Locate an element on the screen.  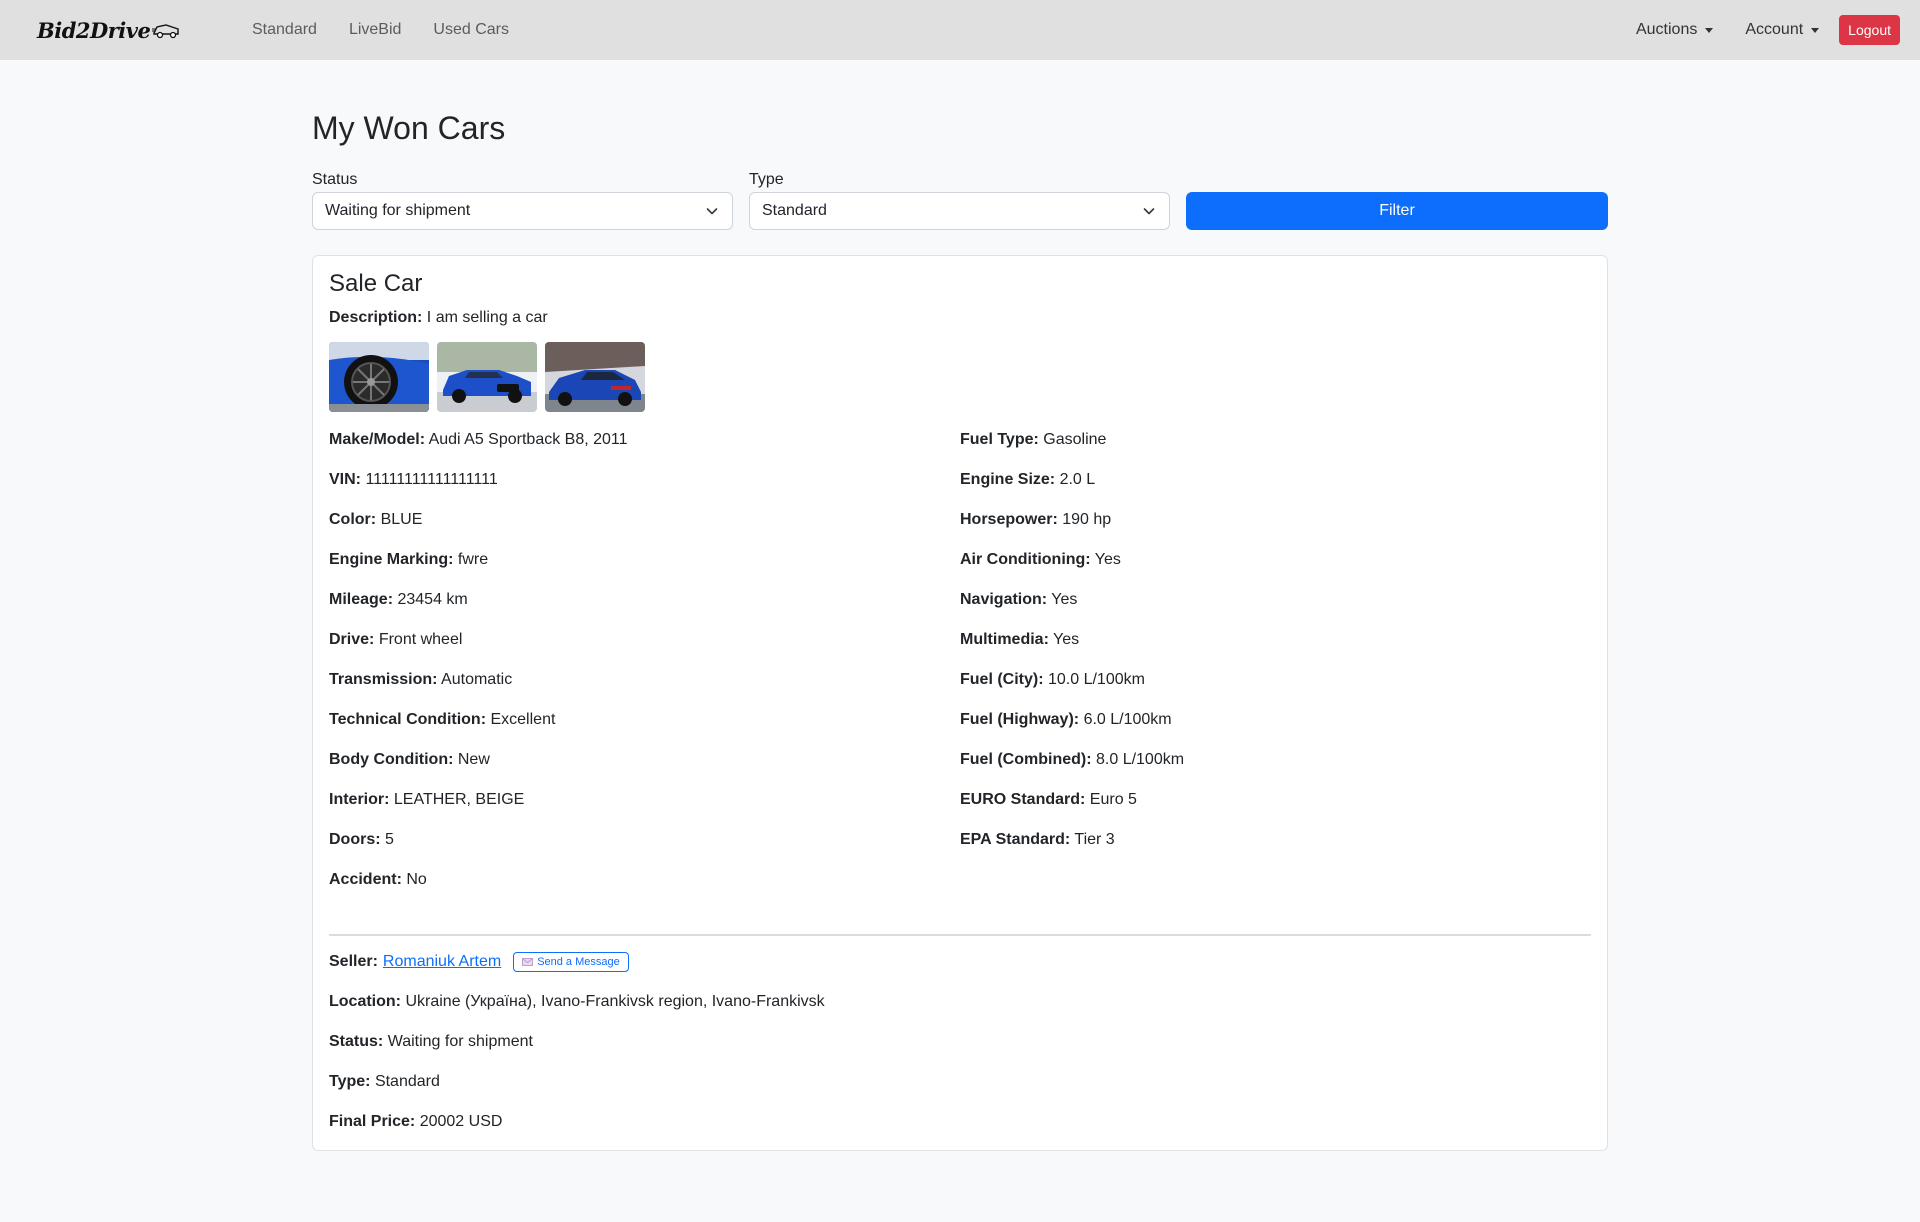
nav-link-standard: Standard is located at coordinates (284, 30).